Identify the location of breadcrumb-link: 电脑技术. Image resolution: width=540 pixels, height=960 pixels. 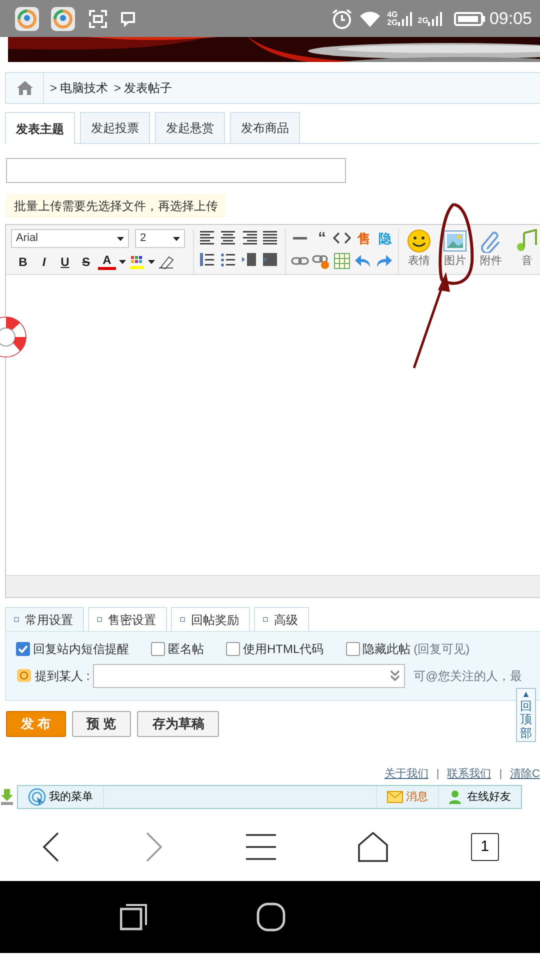
(84, 88).